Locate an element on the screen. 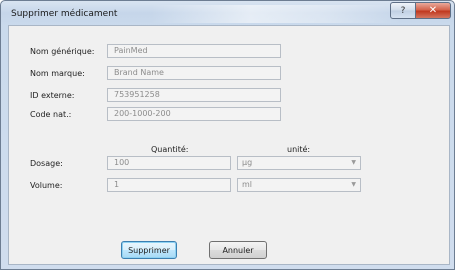 This screenshot has height=270, width=455. title-bar-glare is located at coordinates (276, 14).